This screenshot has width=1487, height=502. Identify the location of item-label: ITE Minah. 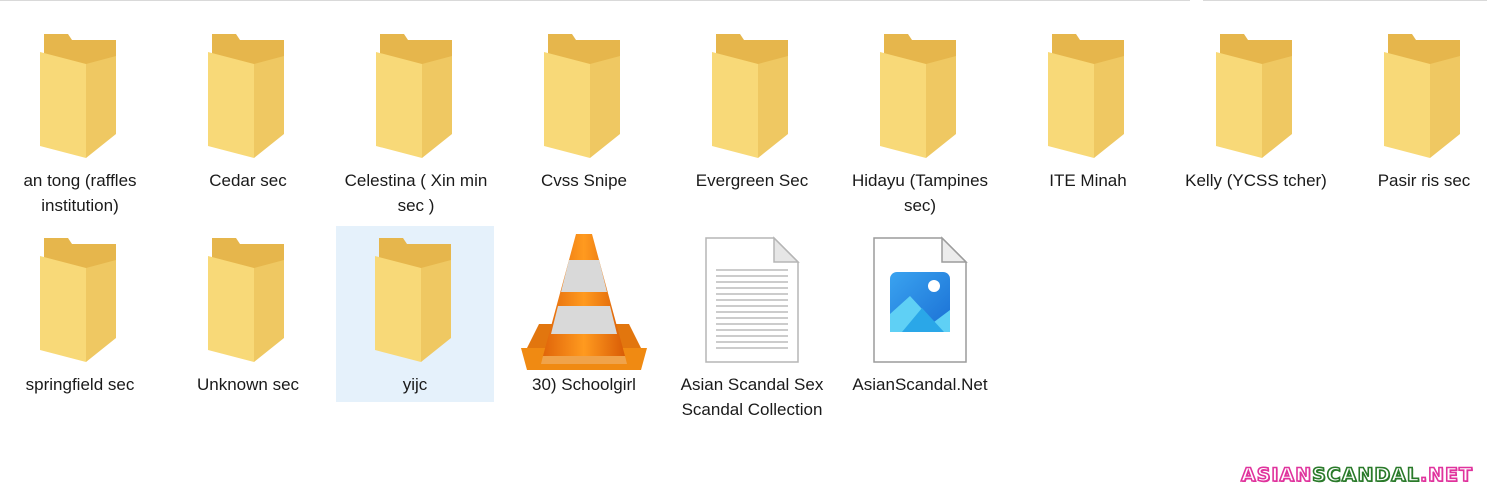
(1088, 180).